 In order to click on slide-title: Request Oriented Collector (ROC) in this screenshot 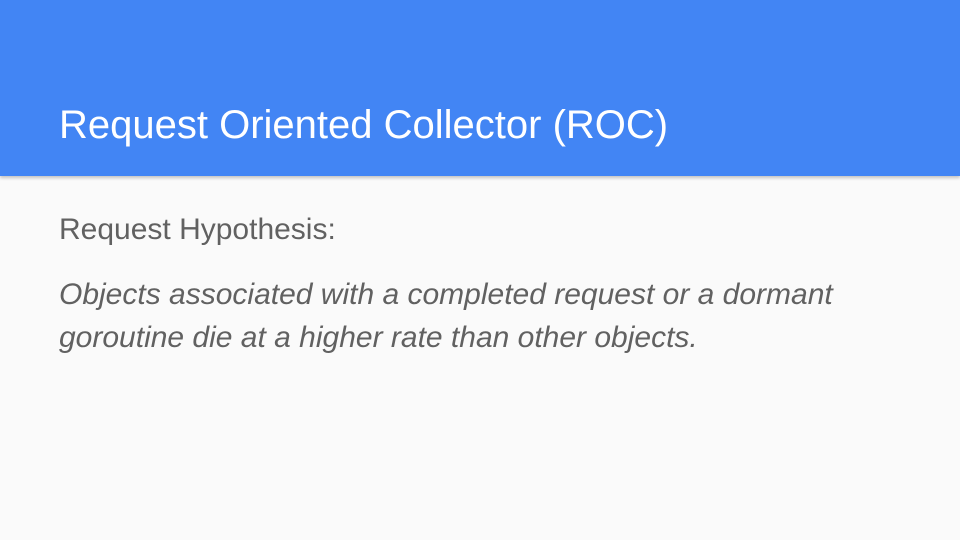, I will do `click(364, 125)`.